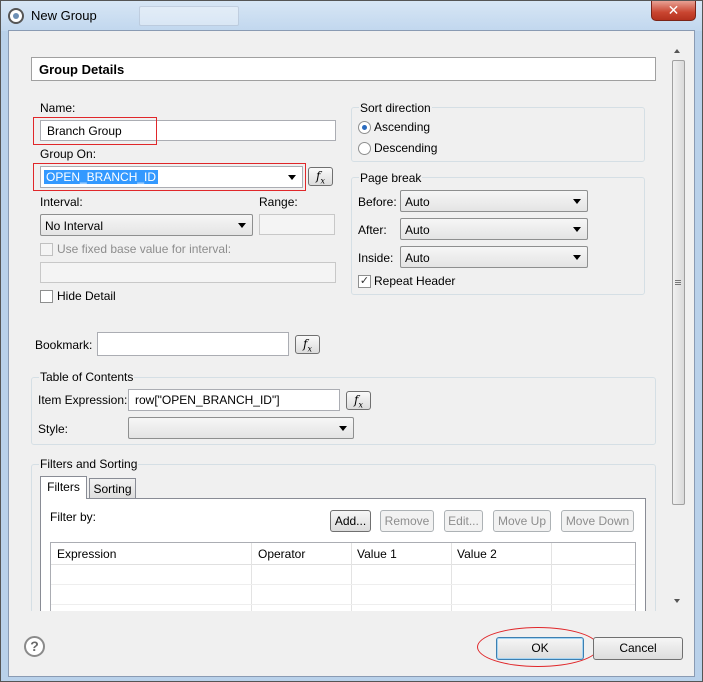 The image size is (703, 682). What do you see at coordinates (74, 226) in the screenshot?
I see `interval-value: No Interval` at bounding box center [74, 226].